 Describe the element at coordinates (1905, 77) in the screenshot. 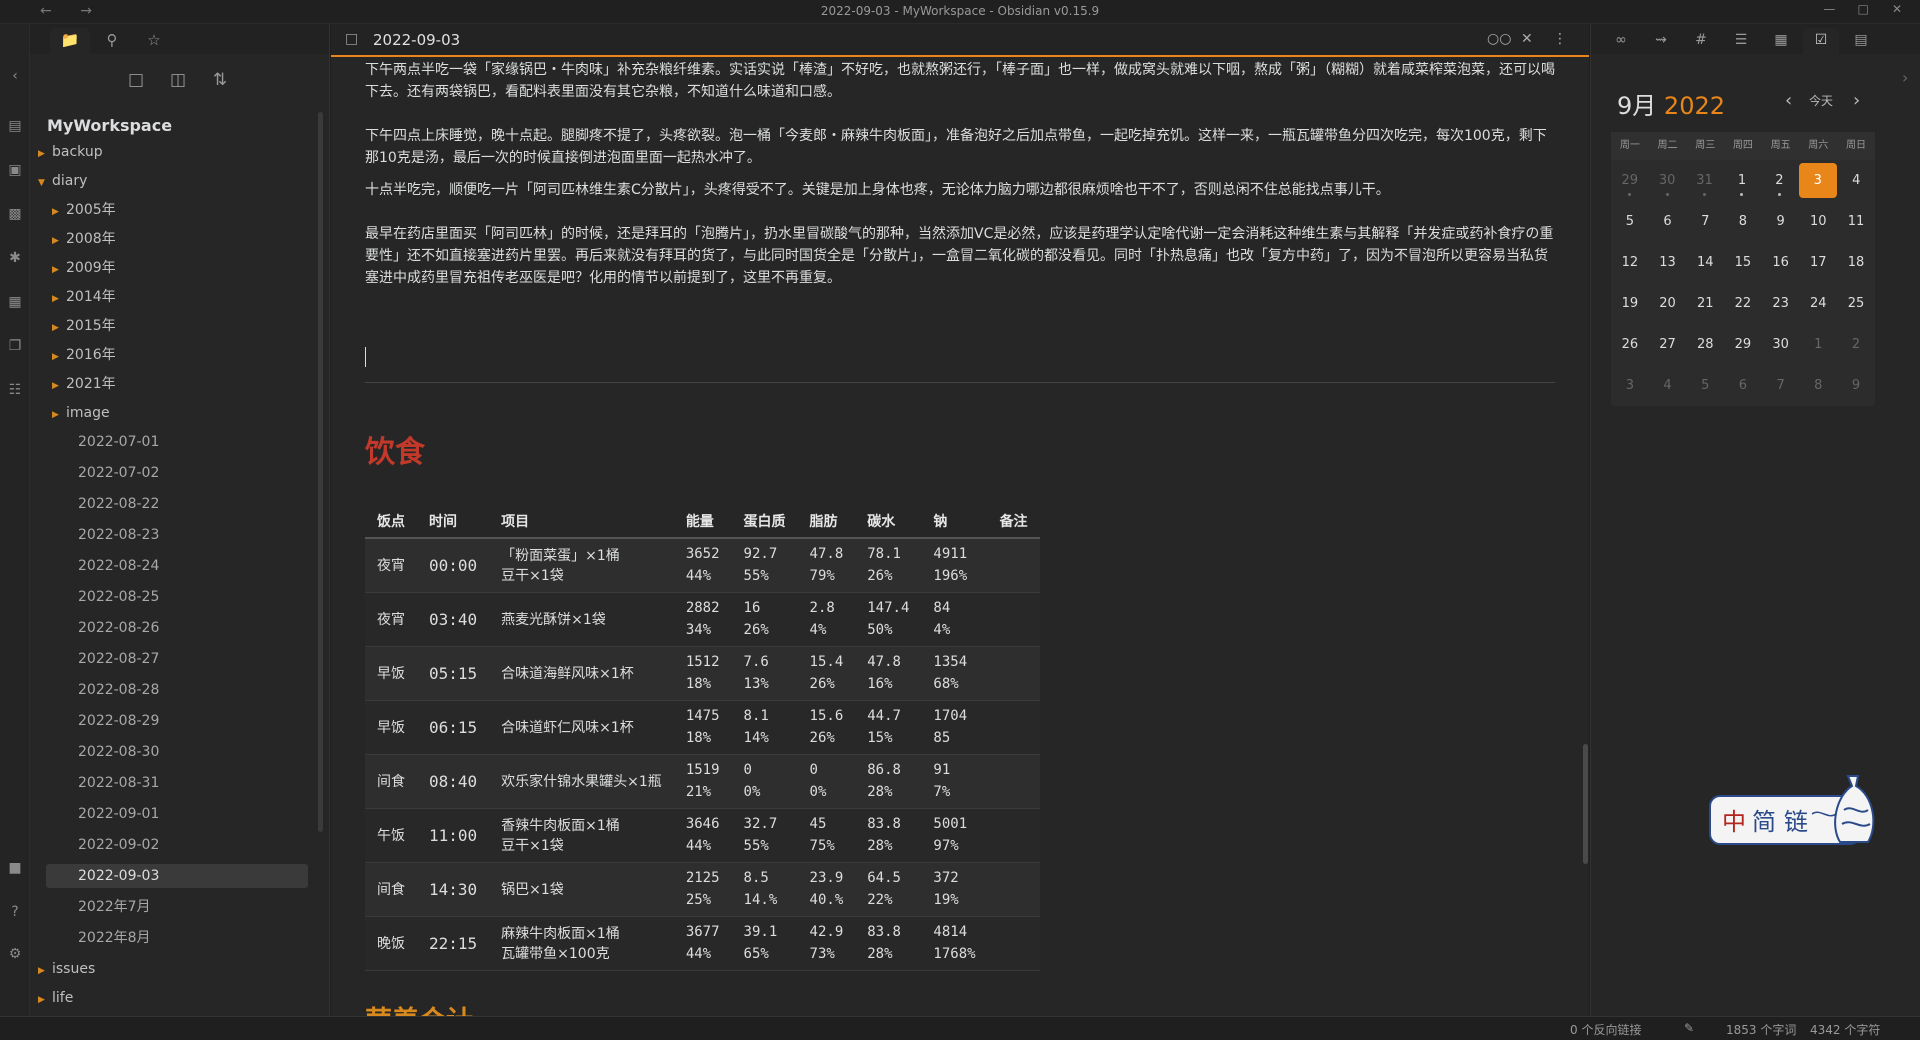

I see `expand-right-icon: ›` at that location.